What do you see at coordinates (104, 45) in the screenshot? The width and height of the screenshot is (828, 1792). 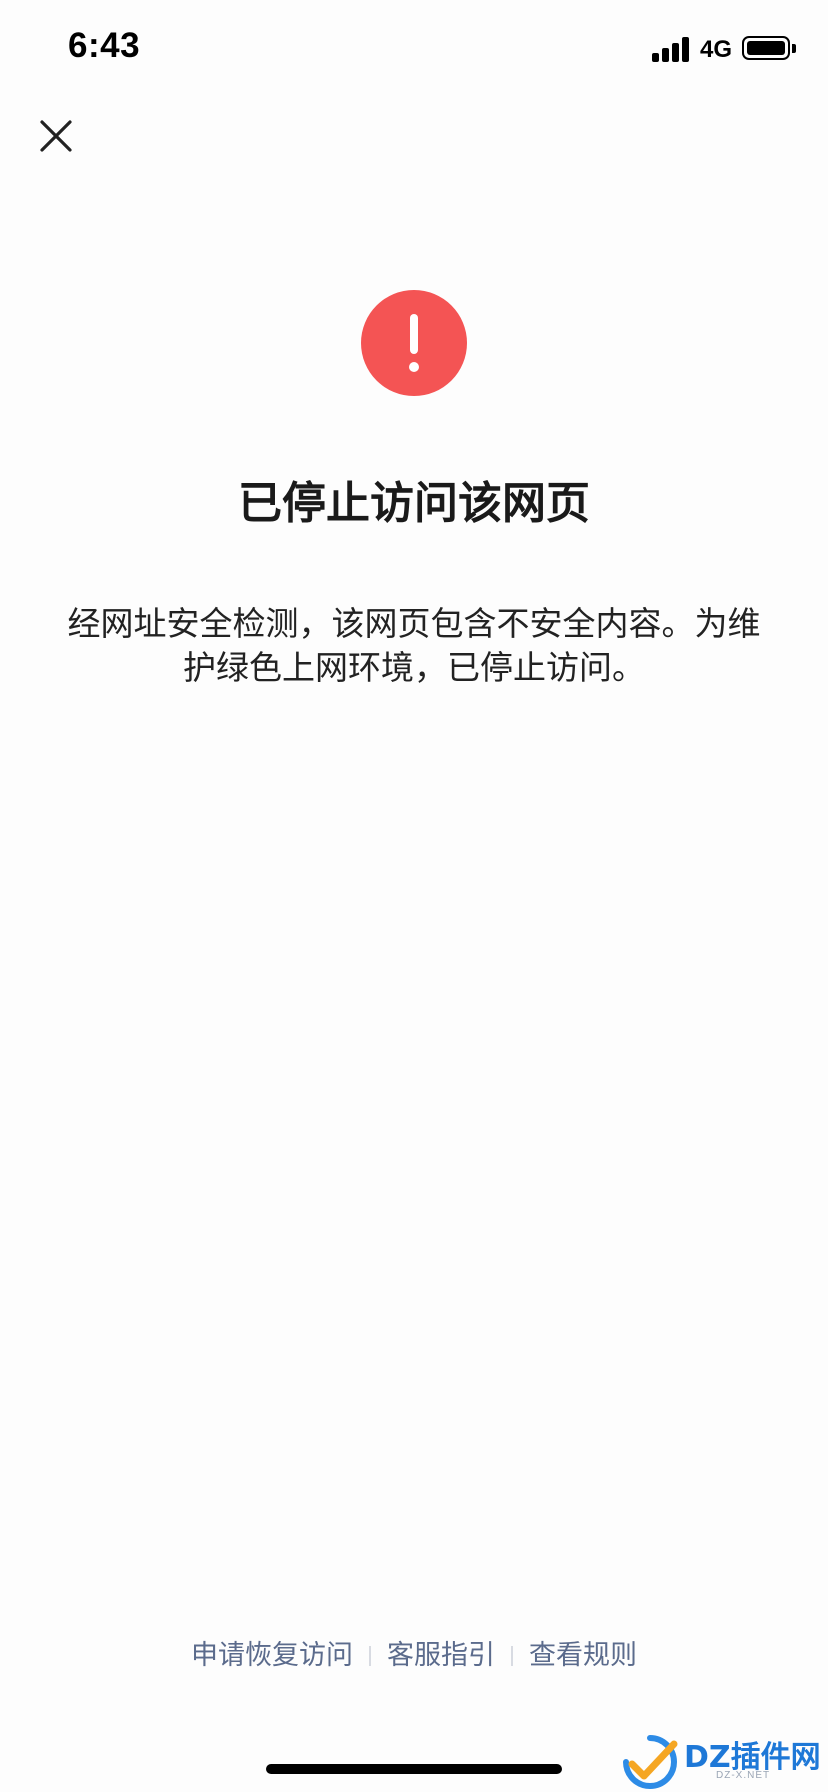 I see `status-time: 6:43` at bounding box center [104, 45].